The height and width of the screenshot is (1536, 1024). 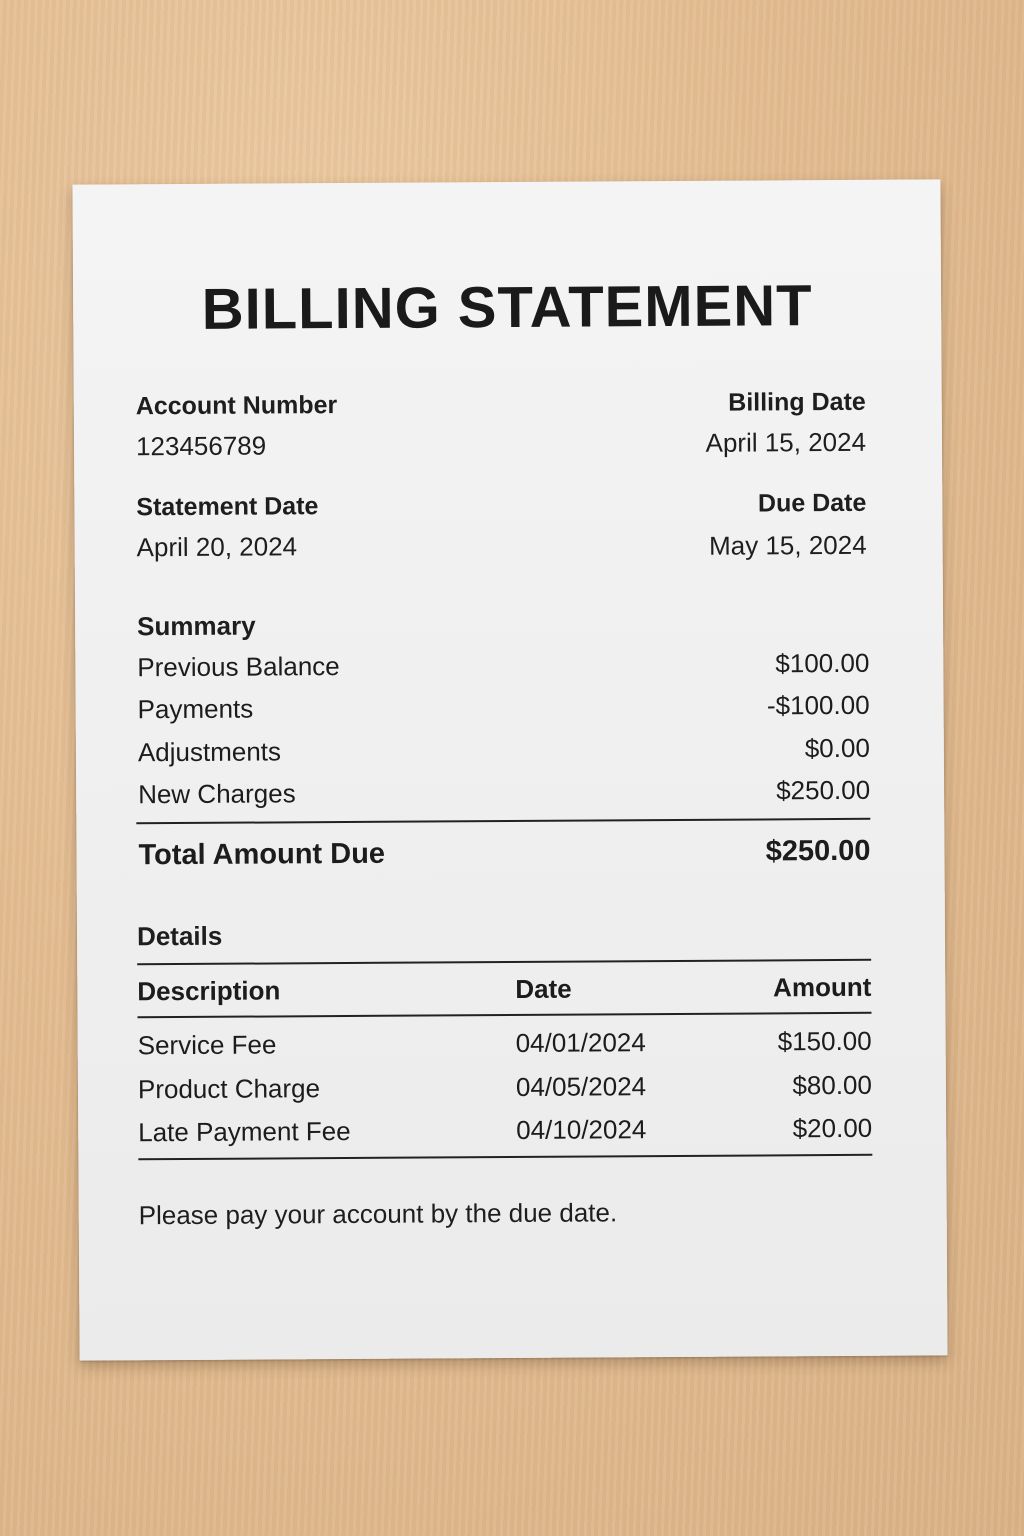 I want to click on details-bottom-divider, so click(x=505, y=1157).